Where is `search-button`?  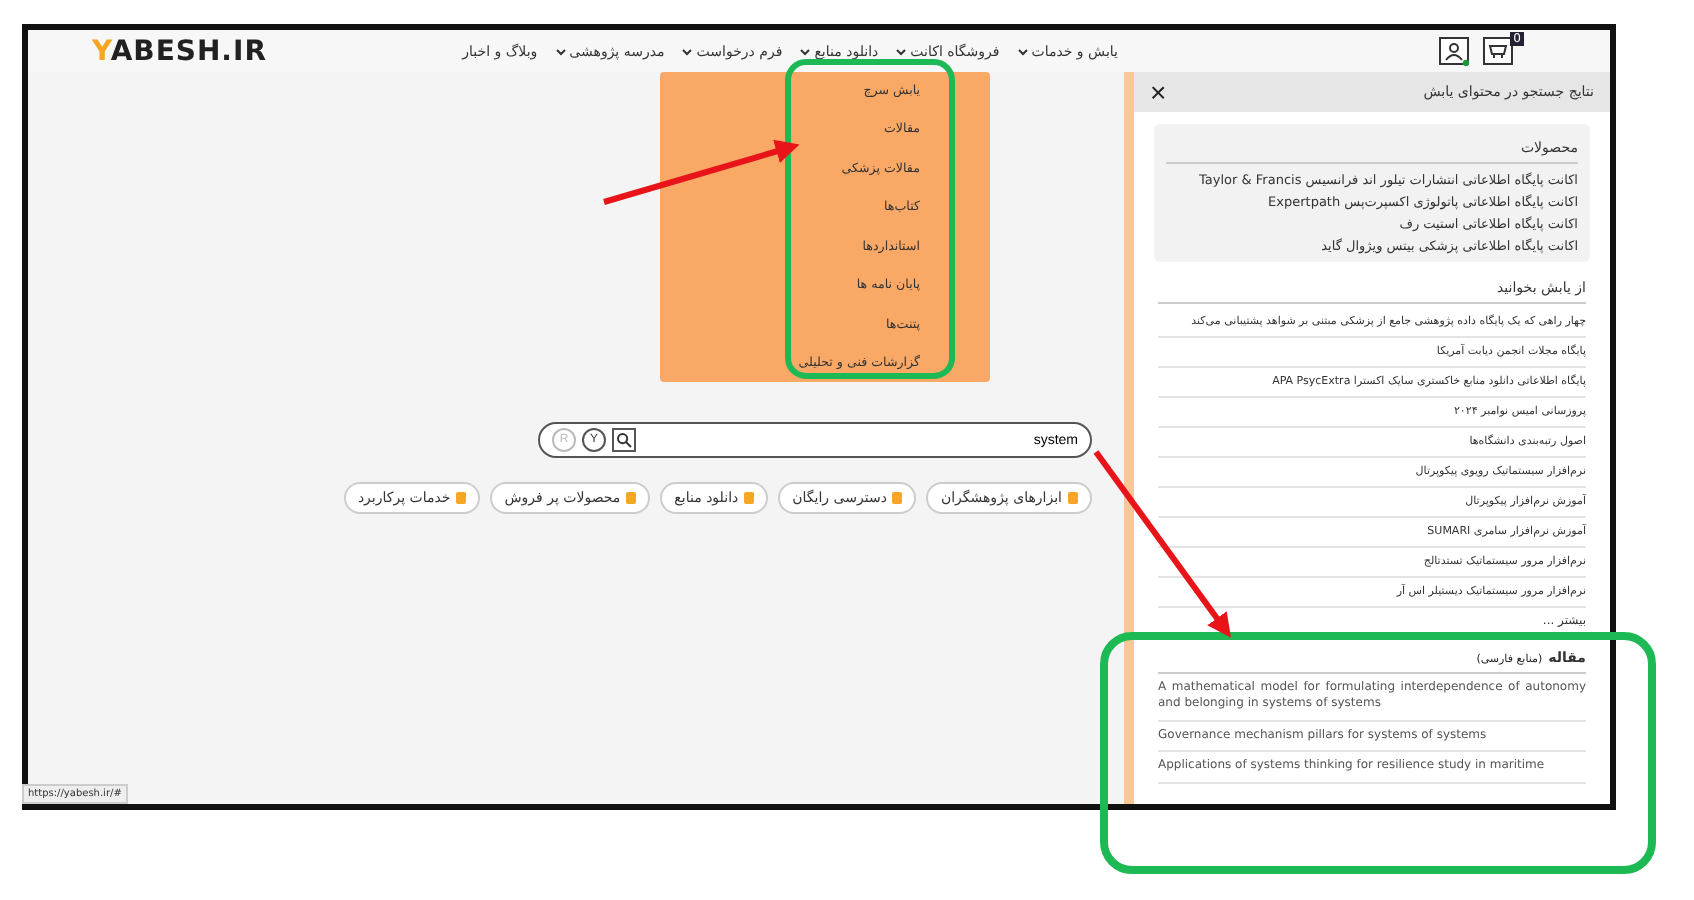
search-button is located at coordinates (624, 440).